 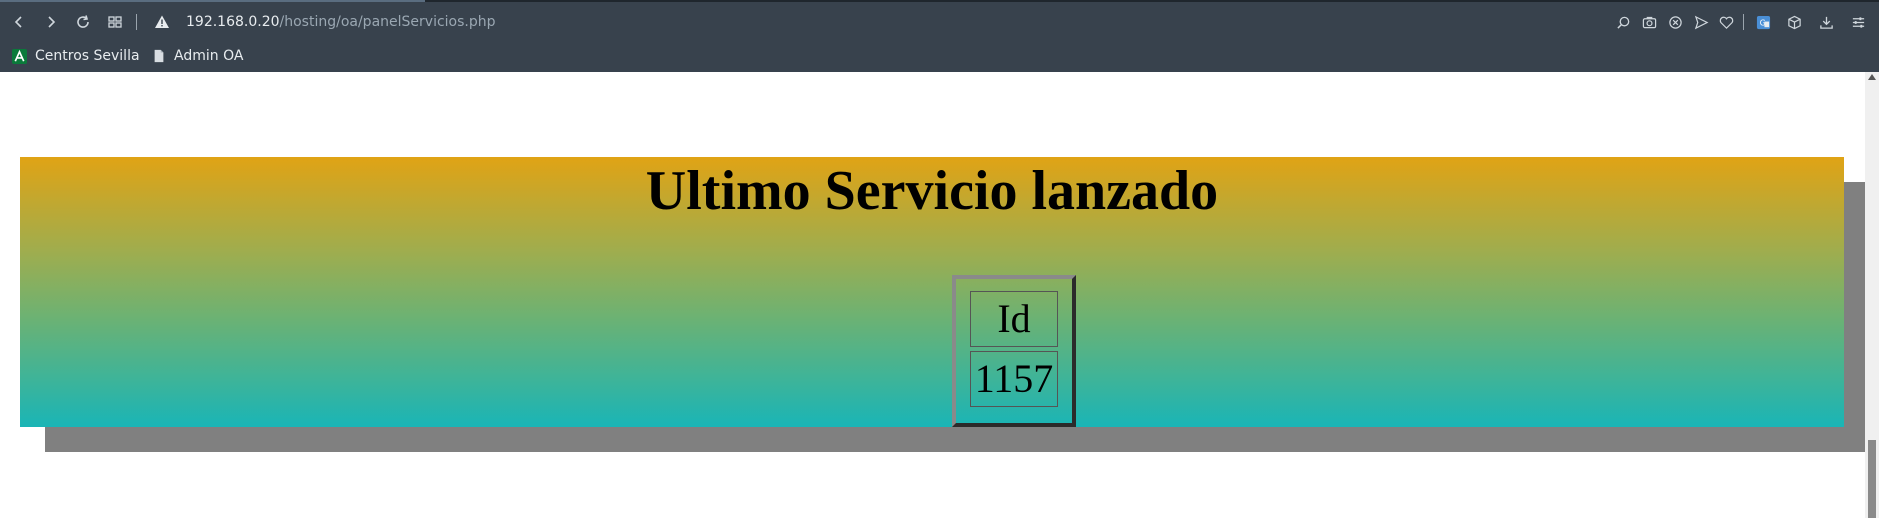 I want to click on warning-icon, so click(x=162, y=22).